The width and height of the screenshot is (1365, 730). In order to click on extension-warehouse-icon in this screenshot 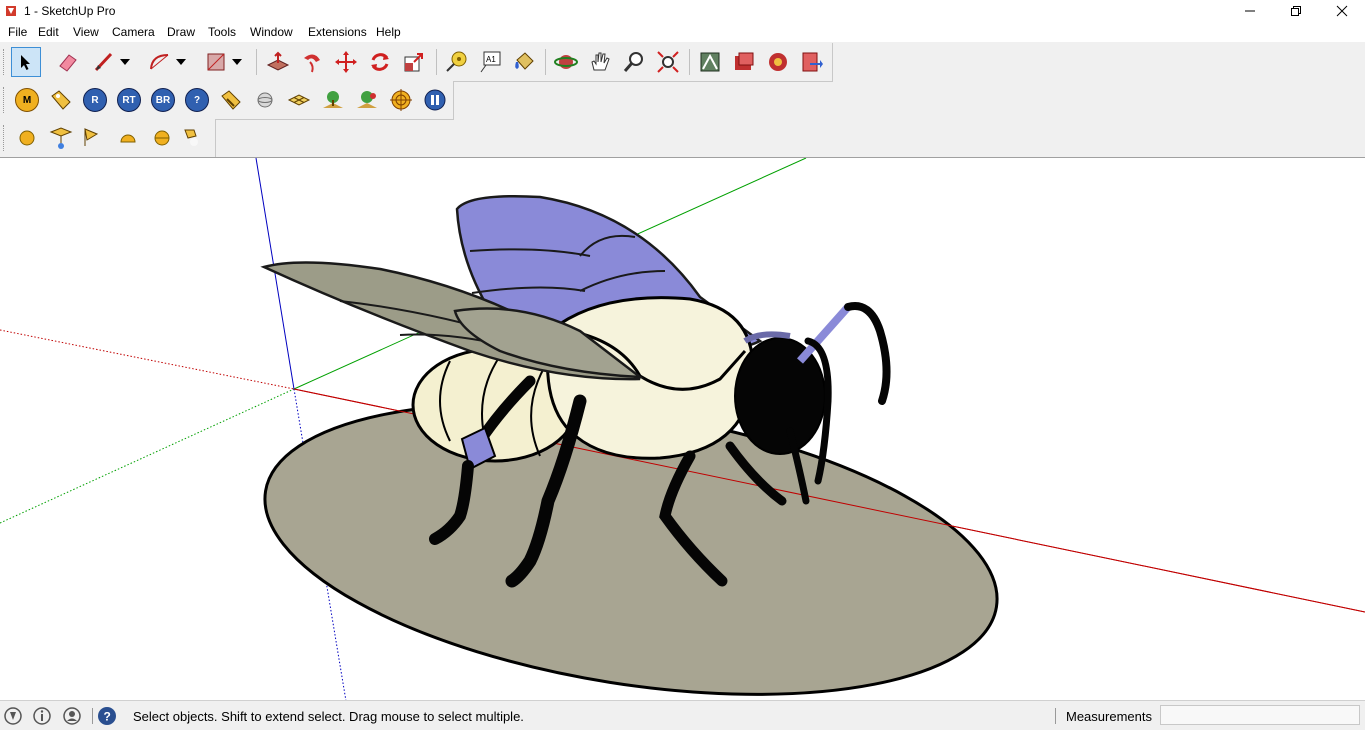, I will do `click(744, 61)`.